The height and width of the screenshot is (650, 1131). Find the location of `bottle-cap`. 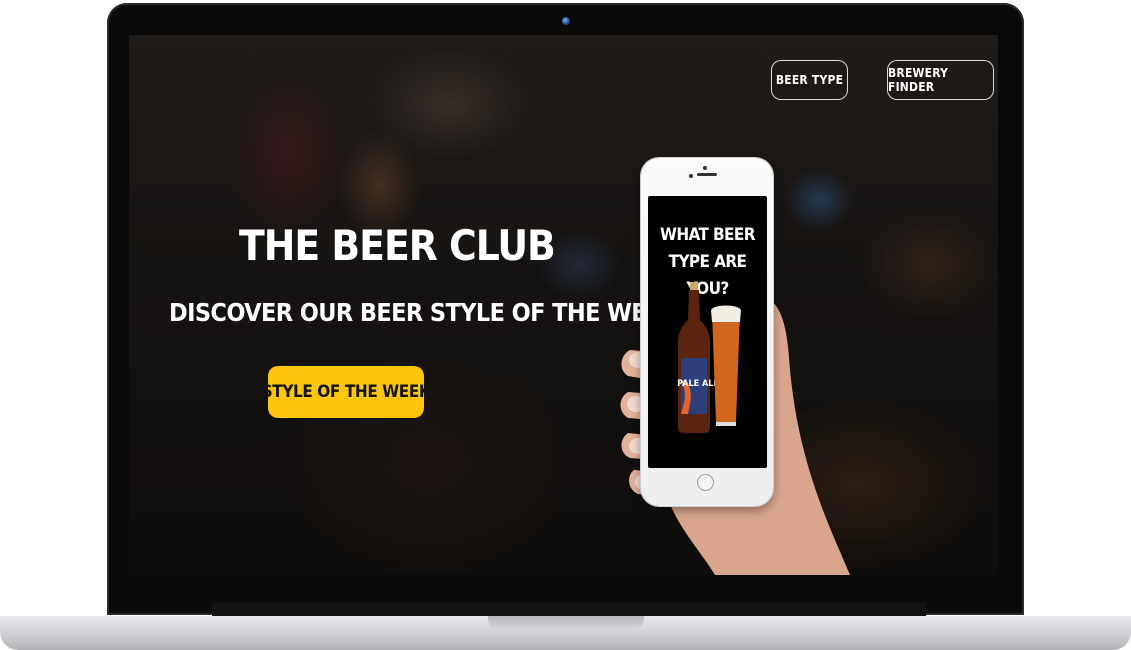

bottle-cap is located at coordinates (694, 286).